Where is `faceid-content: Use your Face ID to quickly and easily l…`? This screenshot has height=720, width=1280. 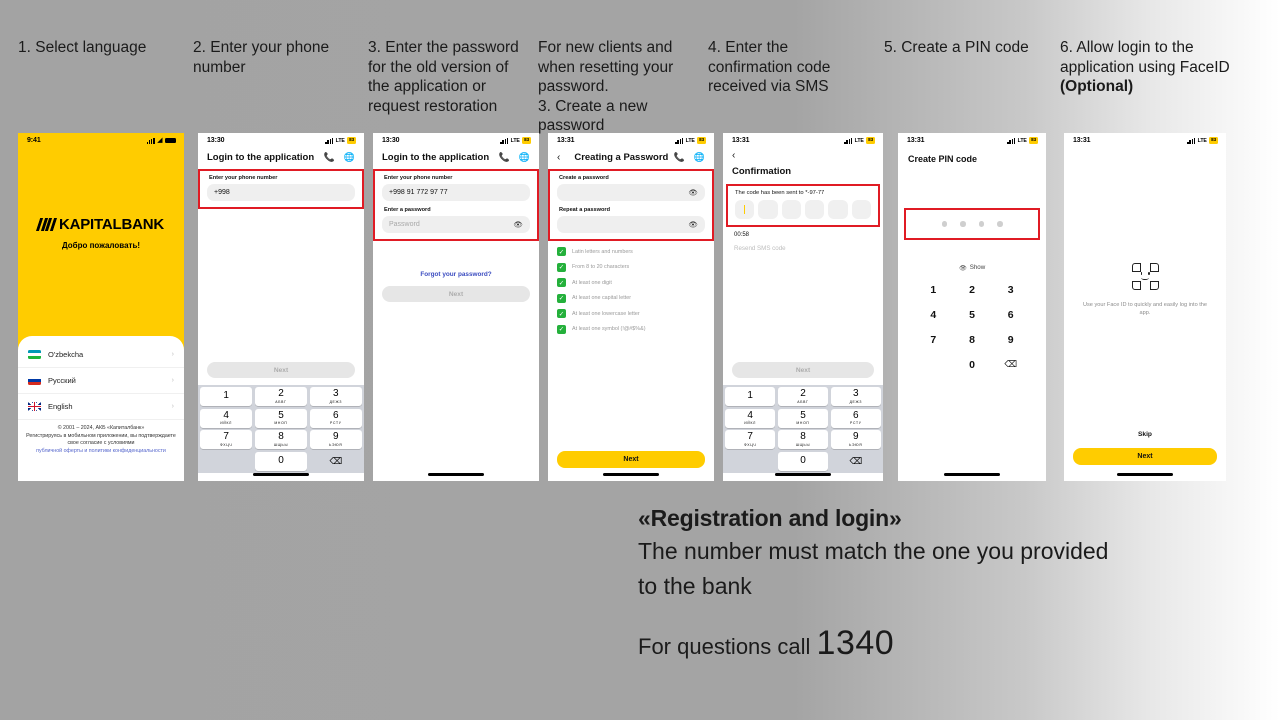 faceid-content: Use your Face ID to quickly and easily l… is located at coordinates (1145, 289).